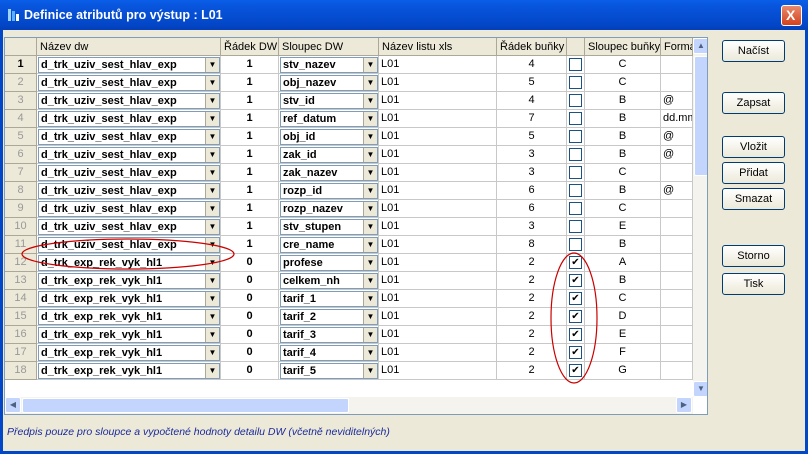 This screenshot has height=454, width=808. I want to click on column-dw-combo: stv_nazev ▼, so click(329, 65).